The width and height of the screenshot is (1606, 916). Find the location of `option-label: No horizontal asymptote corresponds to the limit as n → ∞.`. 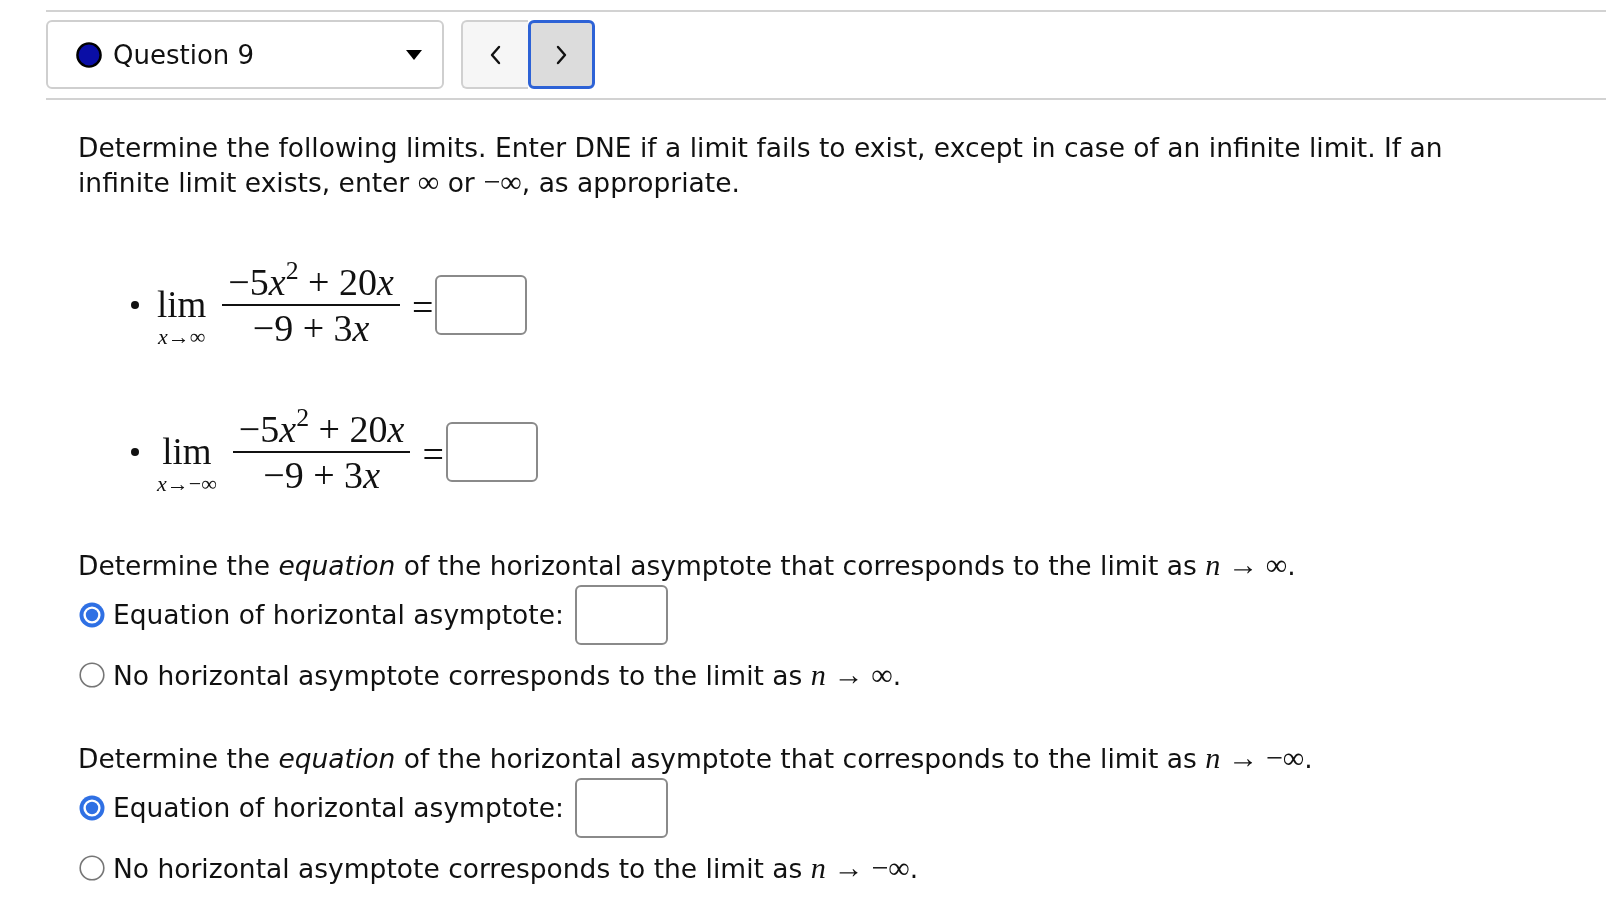

option-label: No horizontal asymptote corresponds to the limit as n → ∞. is located at coordinates (507, 675).